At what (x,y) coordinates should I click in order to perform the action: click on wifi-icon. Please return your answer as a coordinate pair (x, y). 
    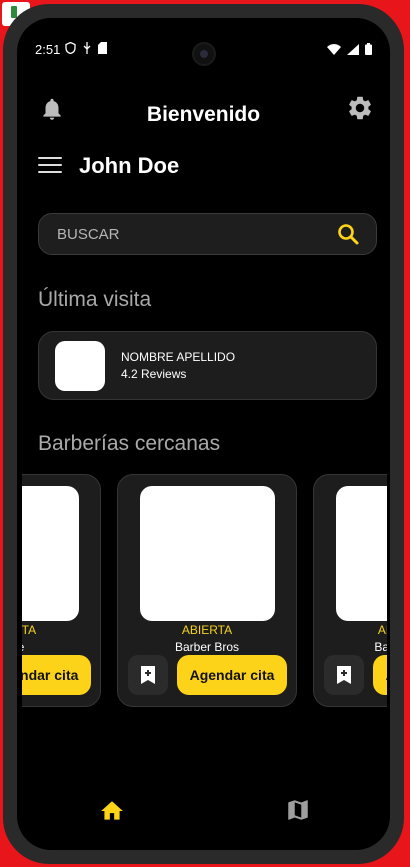
    Looking at the image, I should click on (334, 49).